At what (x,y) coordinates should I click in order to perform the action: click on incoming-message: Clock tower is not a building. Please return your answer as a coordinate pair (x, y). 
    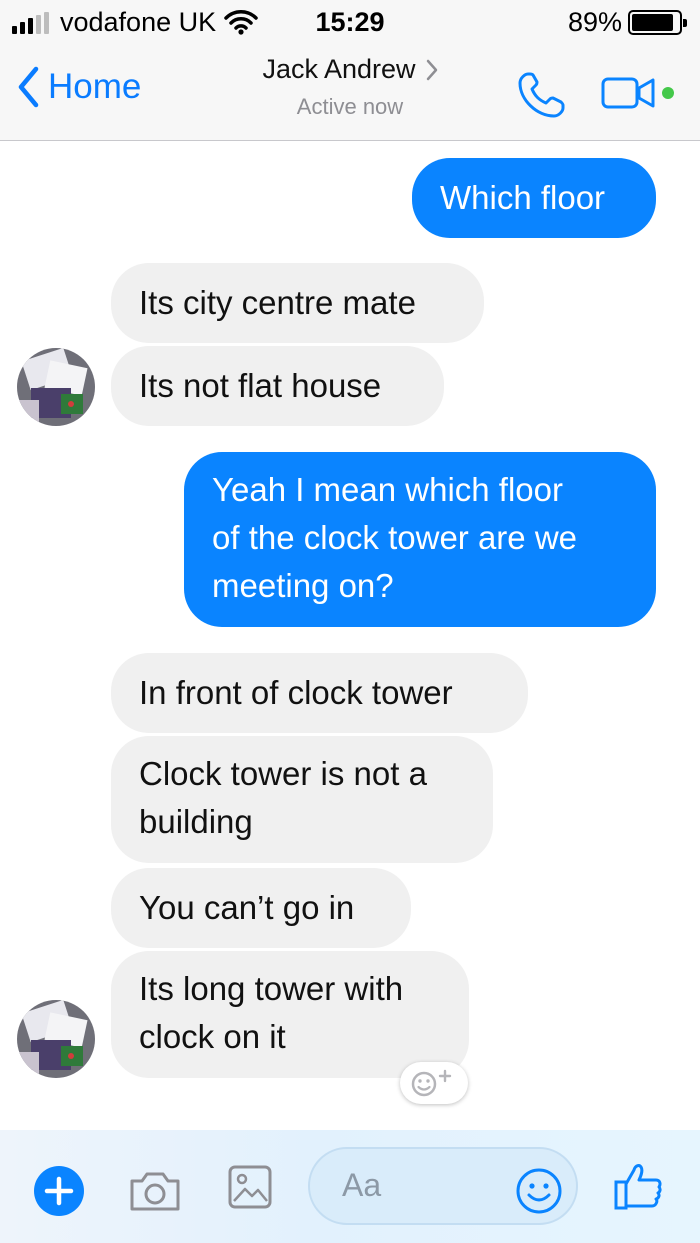
    Looking at the image, I should click on (302, 799).